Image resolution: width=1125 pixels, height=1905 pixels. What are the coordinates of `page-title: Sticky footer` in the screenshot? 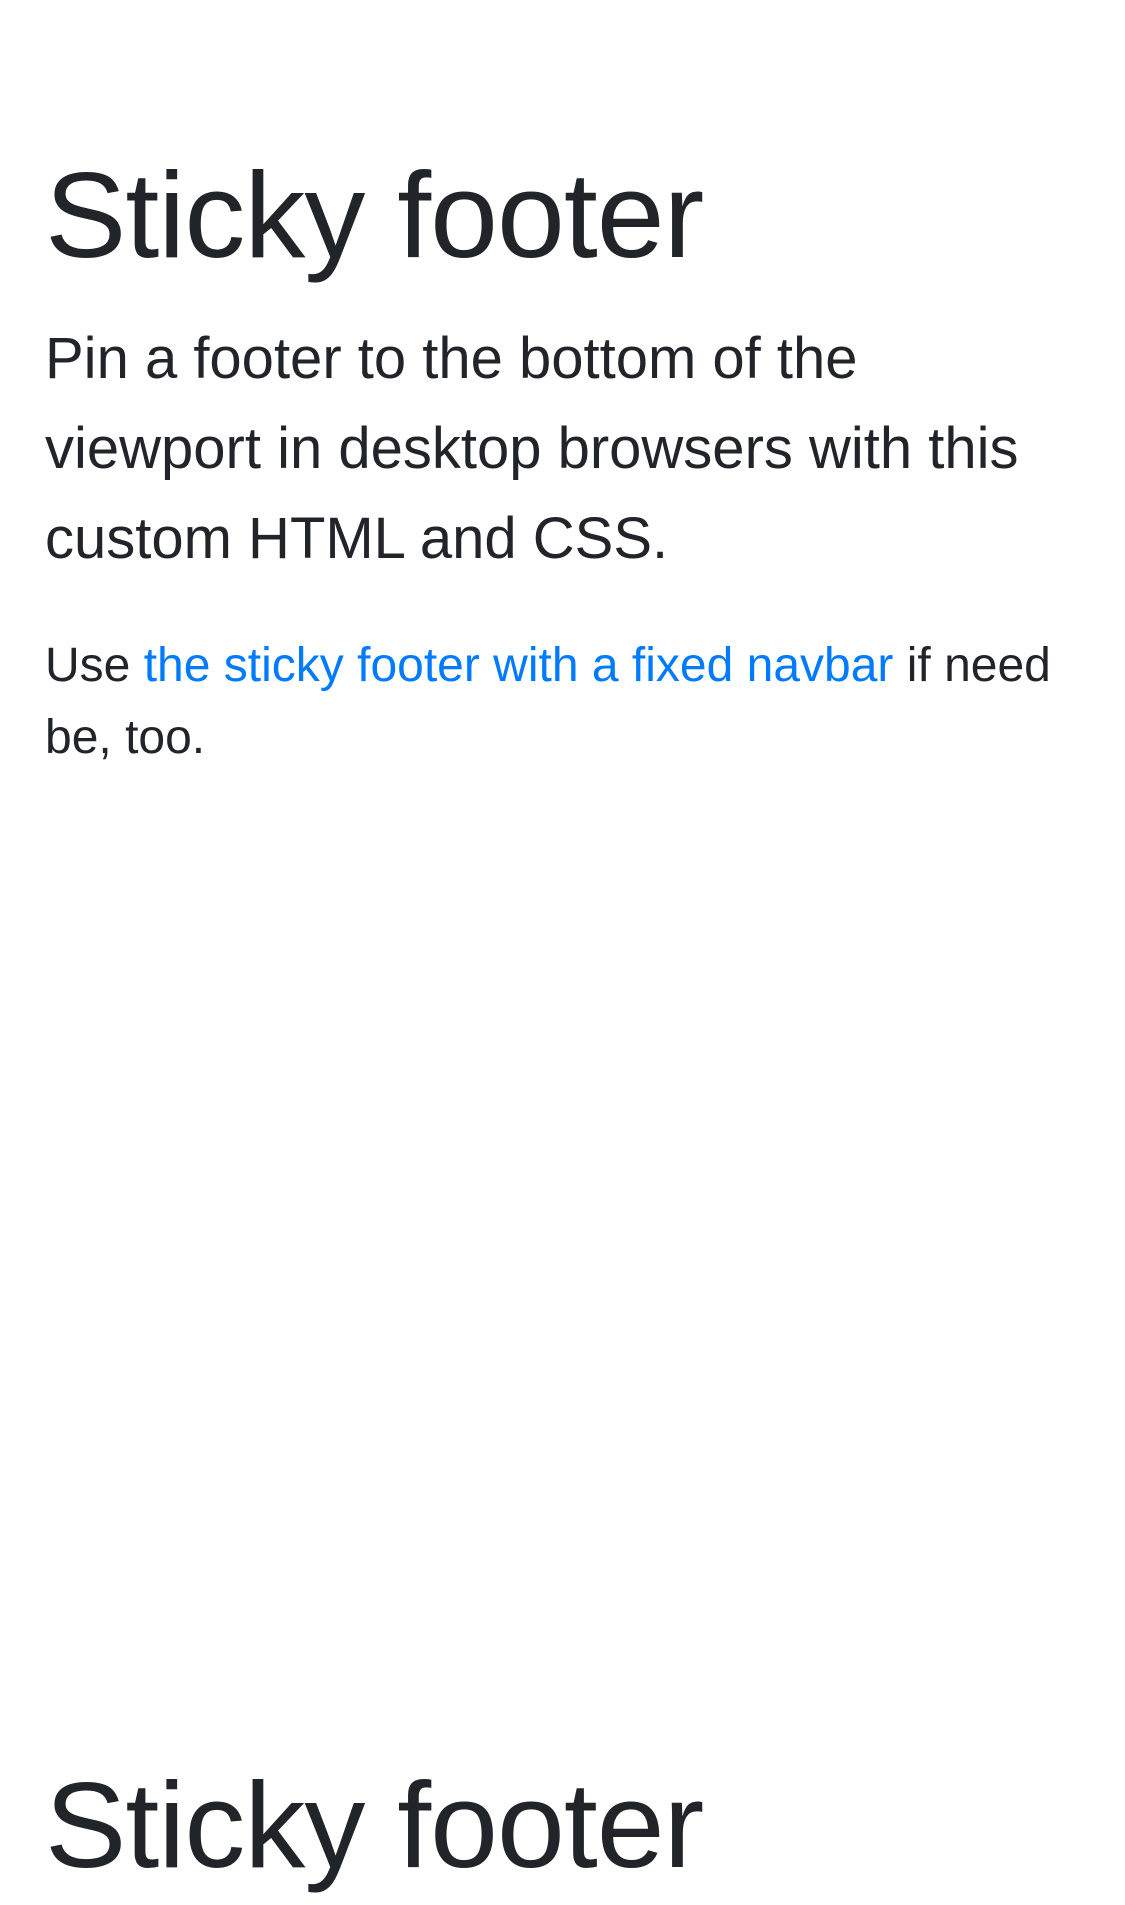 It's located at (374, 215).